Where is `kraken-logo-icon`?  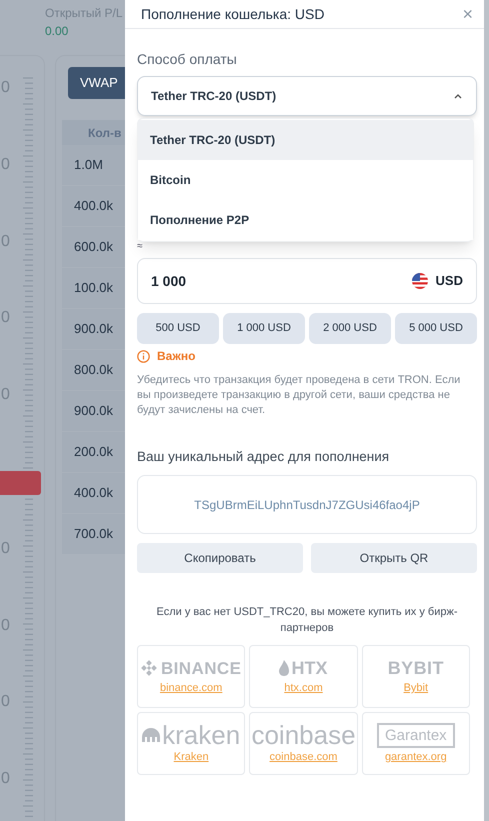
kraken-logo-icon is located at coordinates (151, 735).